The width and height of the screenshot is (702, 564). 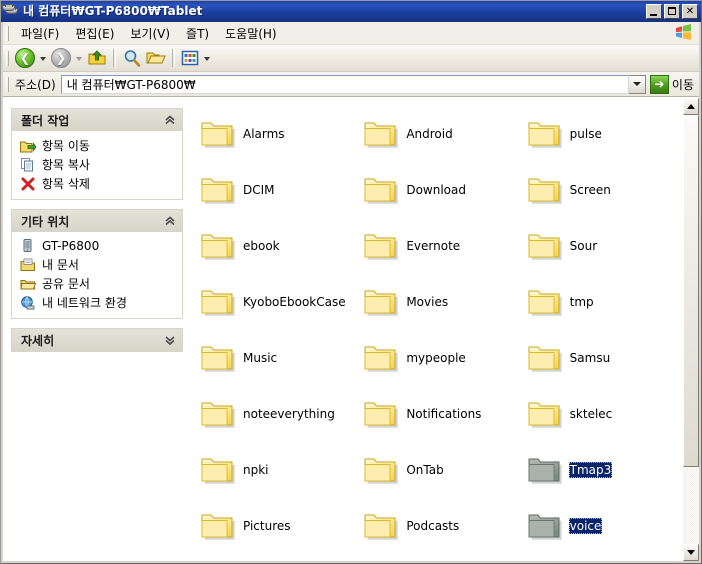 I want to click on folder-item: Movies, so click(x=436, y=302).